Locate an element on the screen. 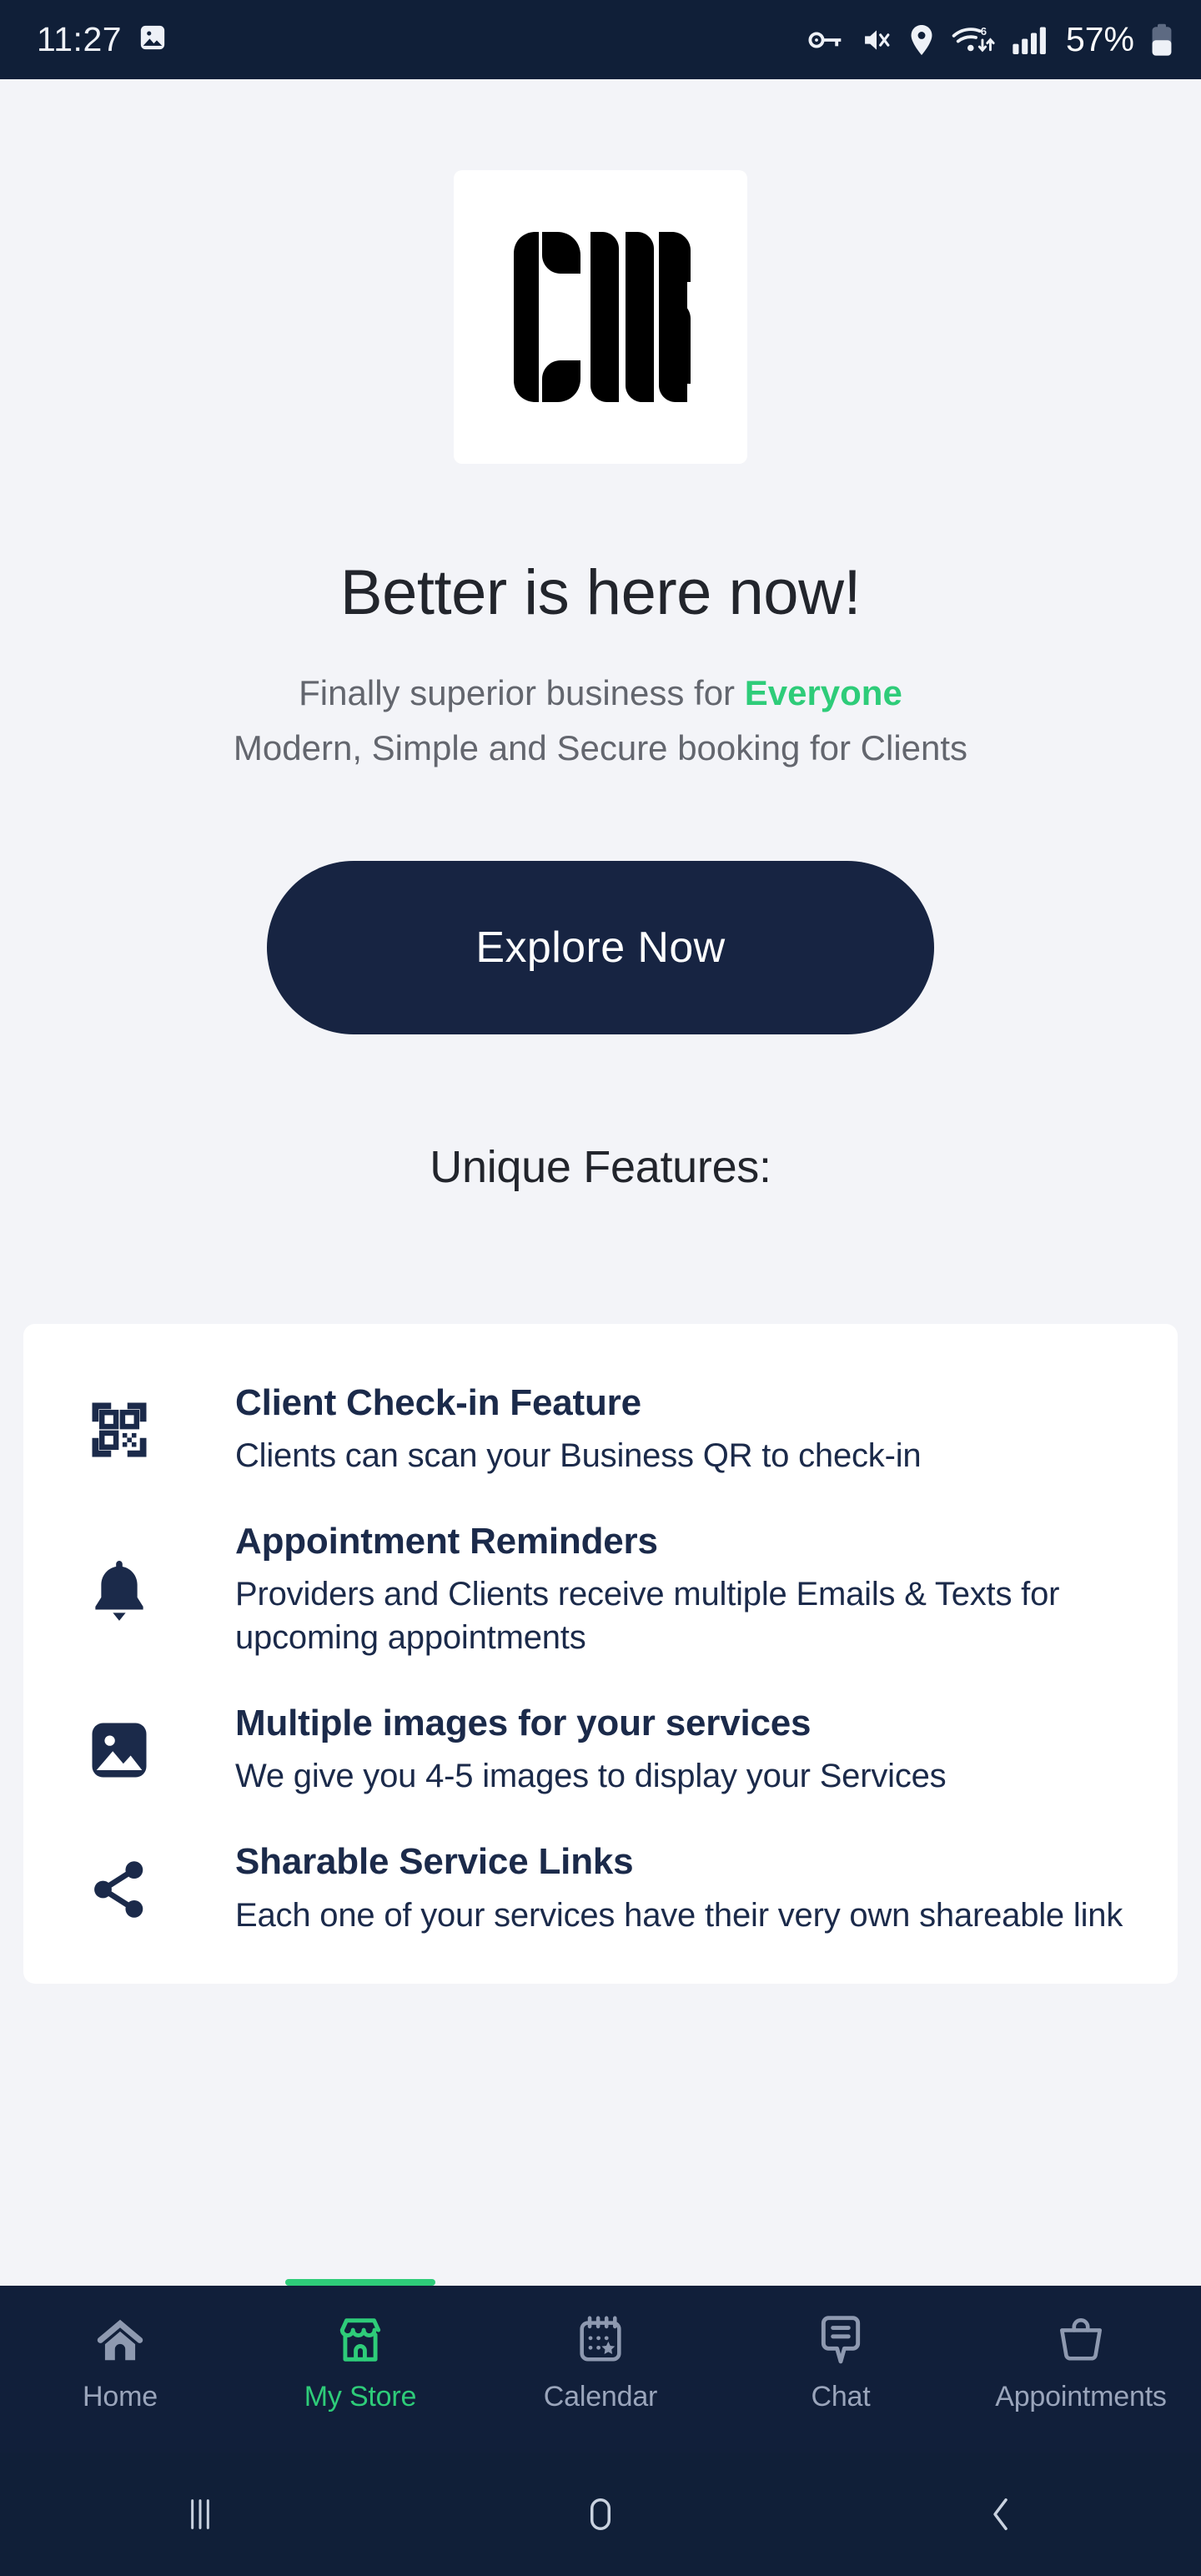 The width and height of the screenshot is (1201, 2576). status-bar-left: 11:27 is located at coordinates (102, 40).